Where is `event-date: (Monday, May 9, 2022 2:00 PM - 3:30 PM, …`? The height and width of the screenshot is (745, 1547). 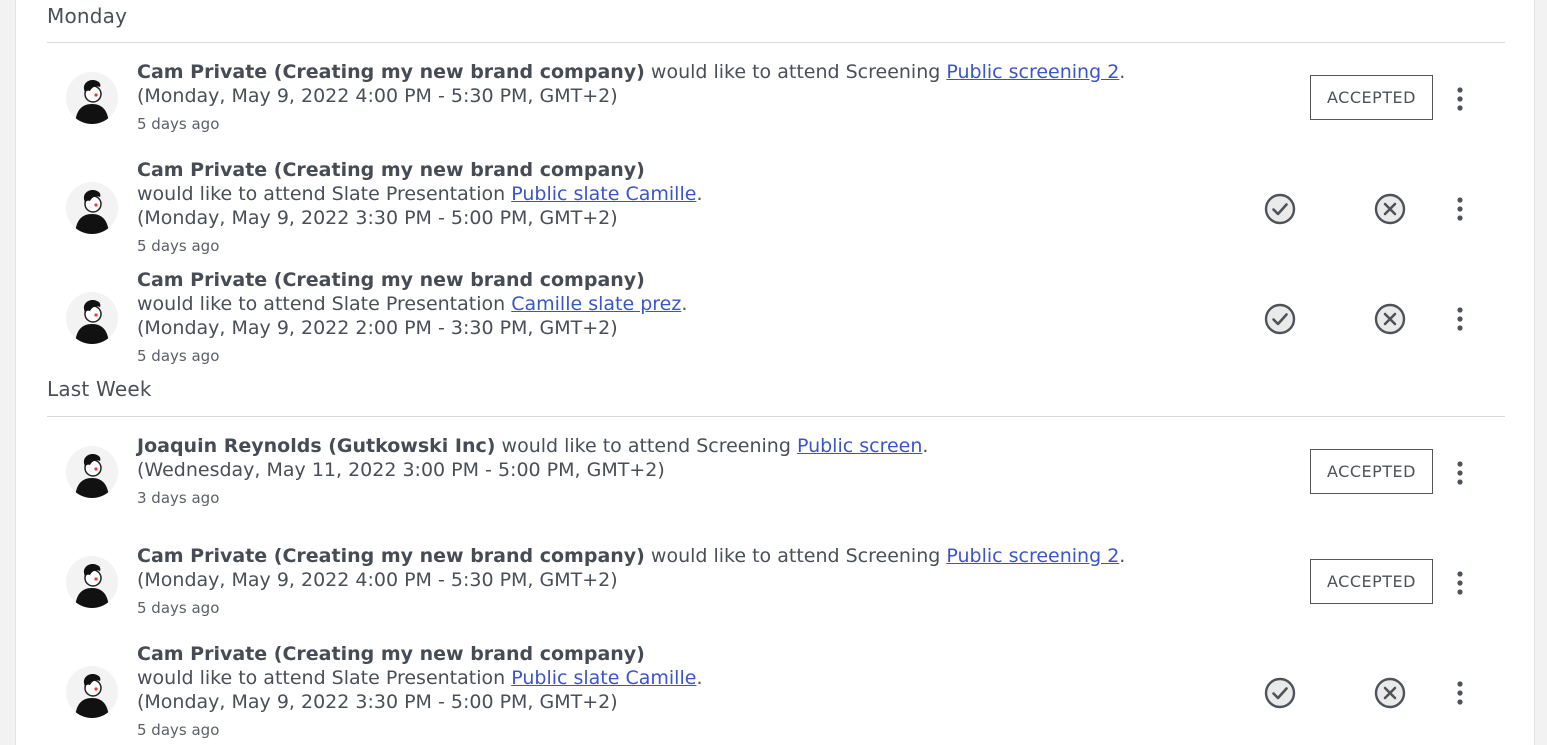 event-date: (Monday, May 9, 2022 2:00 PM - 3:30 PM, … is located at coordinates (377, 328).